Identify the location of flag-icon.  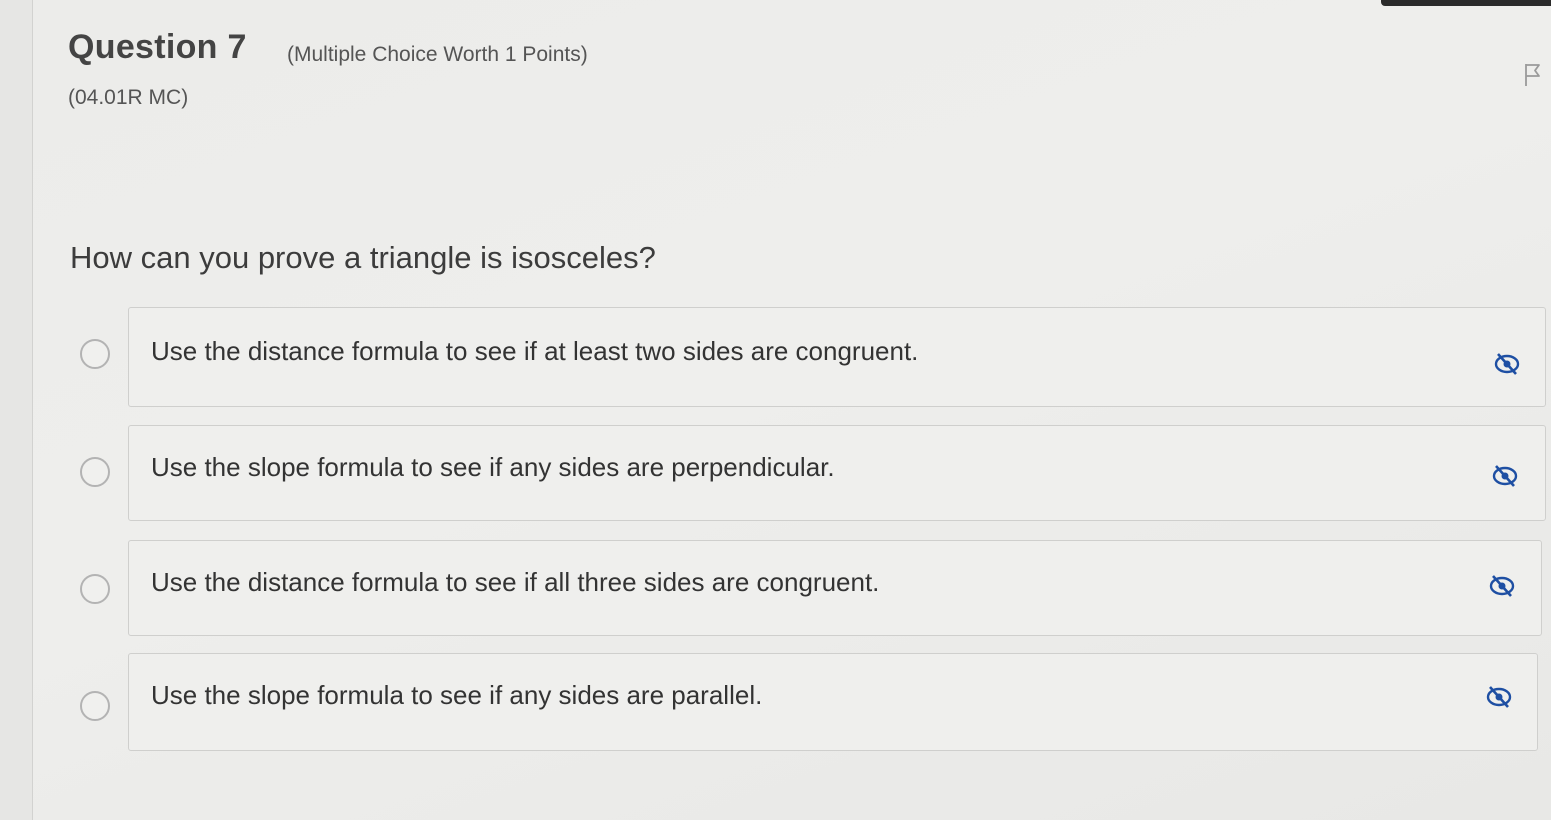
(1533, 75).